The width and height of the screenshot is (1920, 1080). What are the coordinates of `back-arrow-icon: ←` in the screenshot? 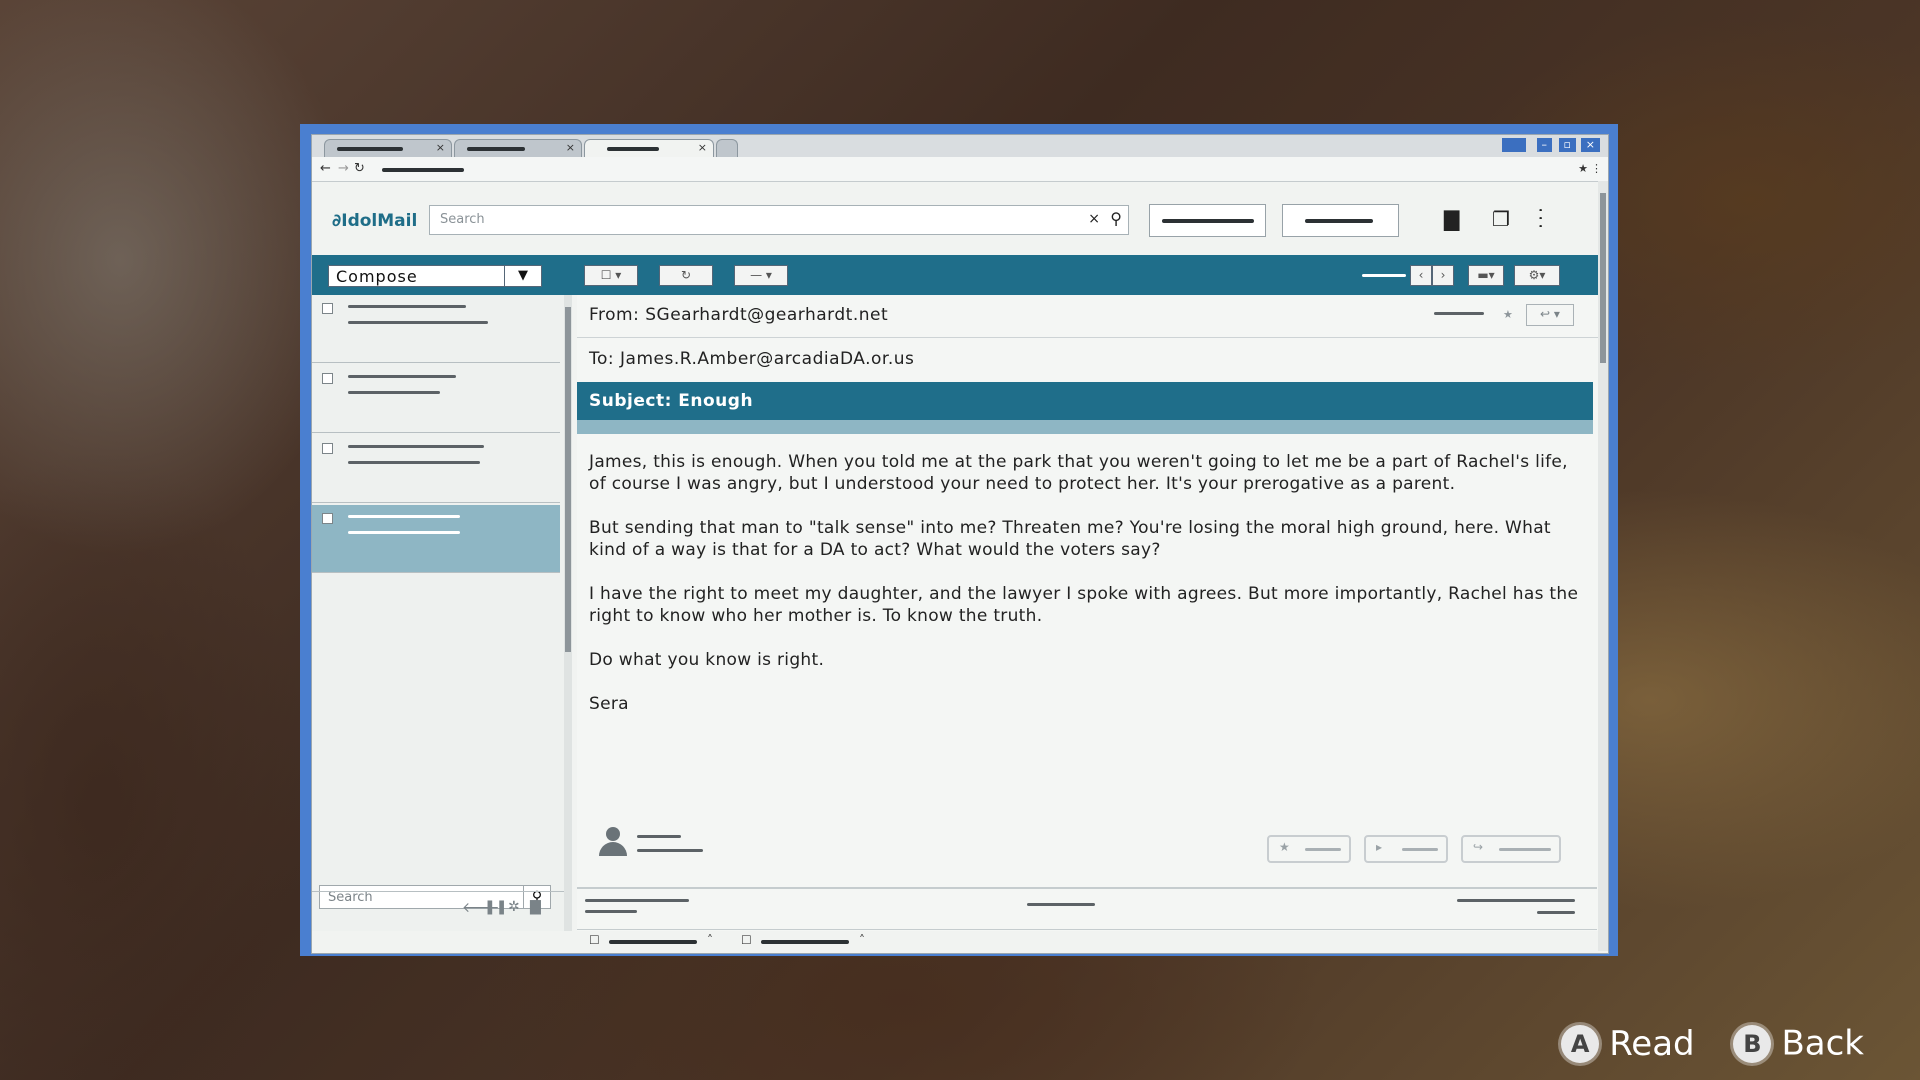 It's located at (325, 168).